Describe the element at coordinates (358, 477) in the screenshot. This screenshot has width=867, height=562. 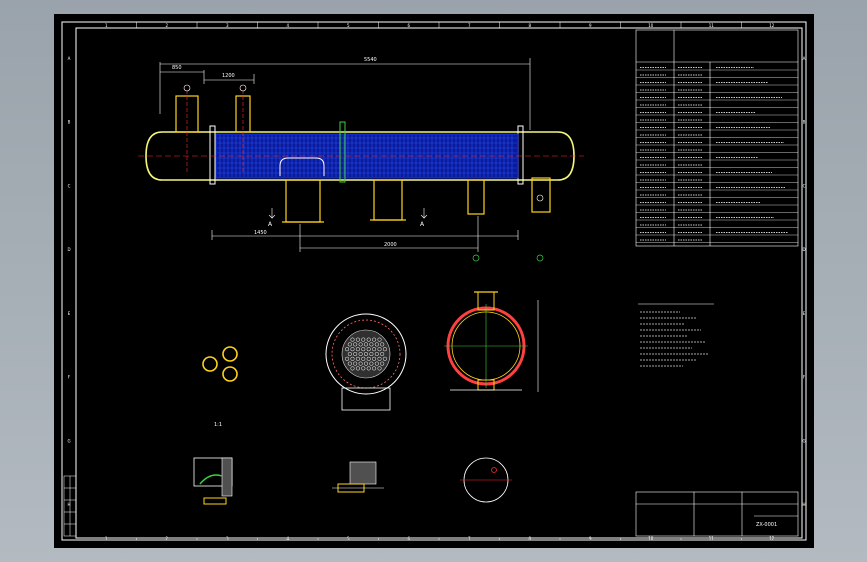
I see `weld-symbol-icon` at that location.